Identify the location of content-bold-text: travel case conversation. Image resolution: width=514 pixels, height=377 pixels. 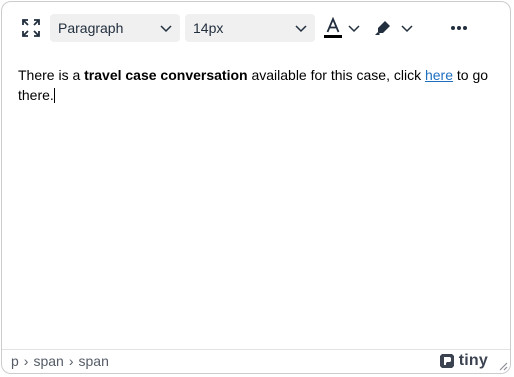
(166, 75).